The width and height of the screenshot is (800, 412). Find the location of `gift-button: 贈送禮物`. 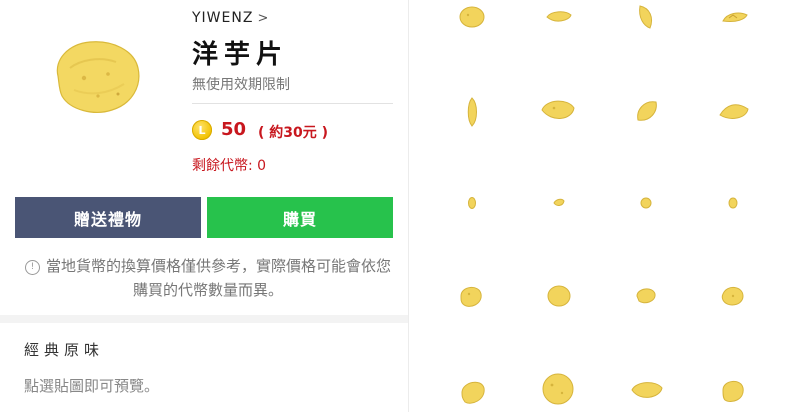

gift-button: 贈送禮物 is located at coordinates (108, 217).